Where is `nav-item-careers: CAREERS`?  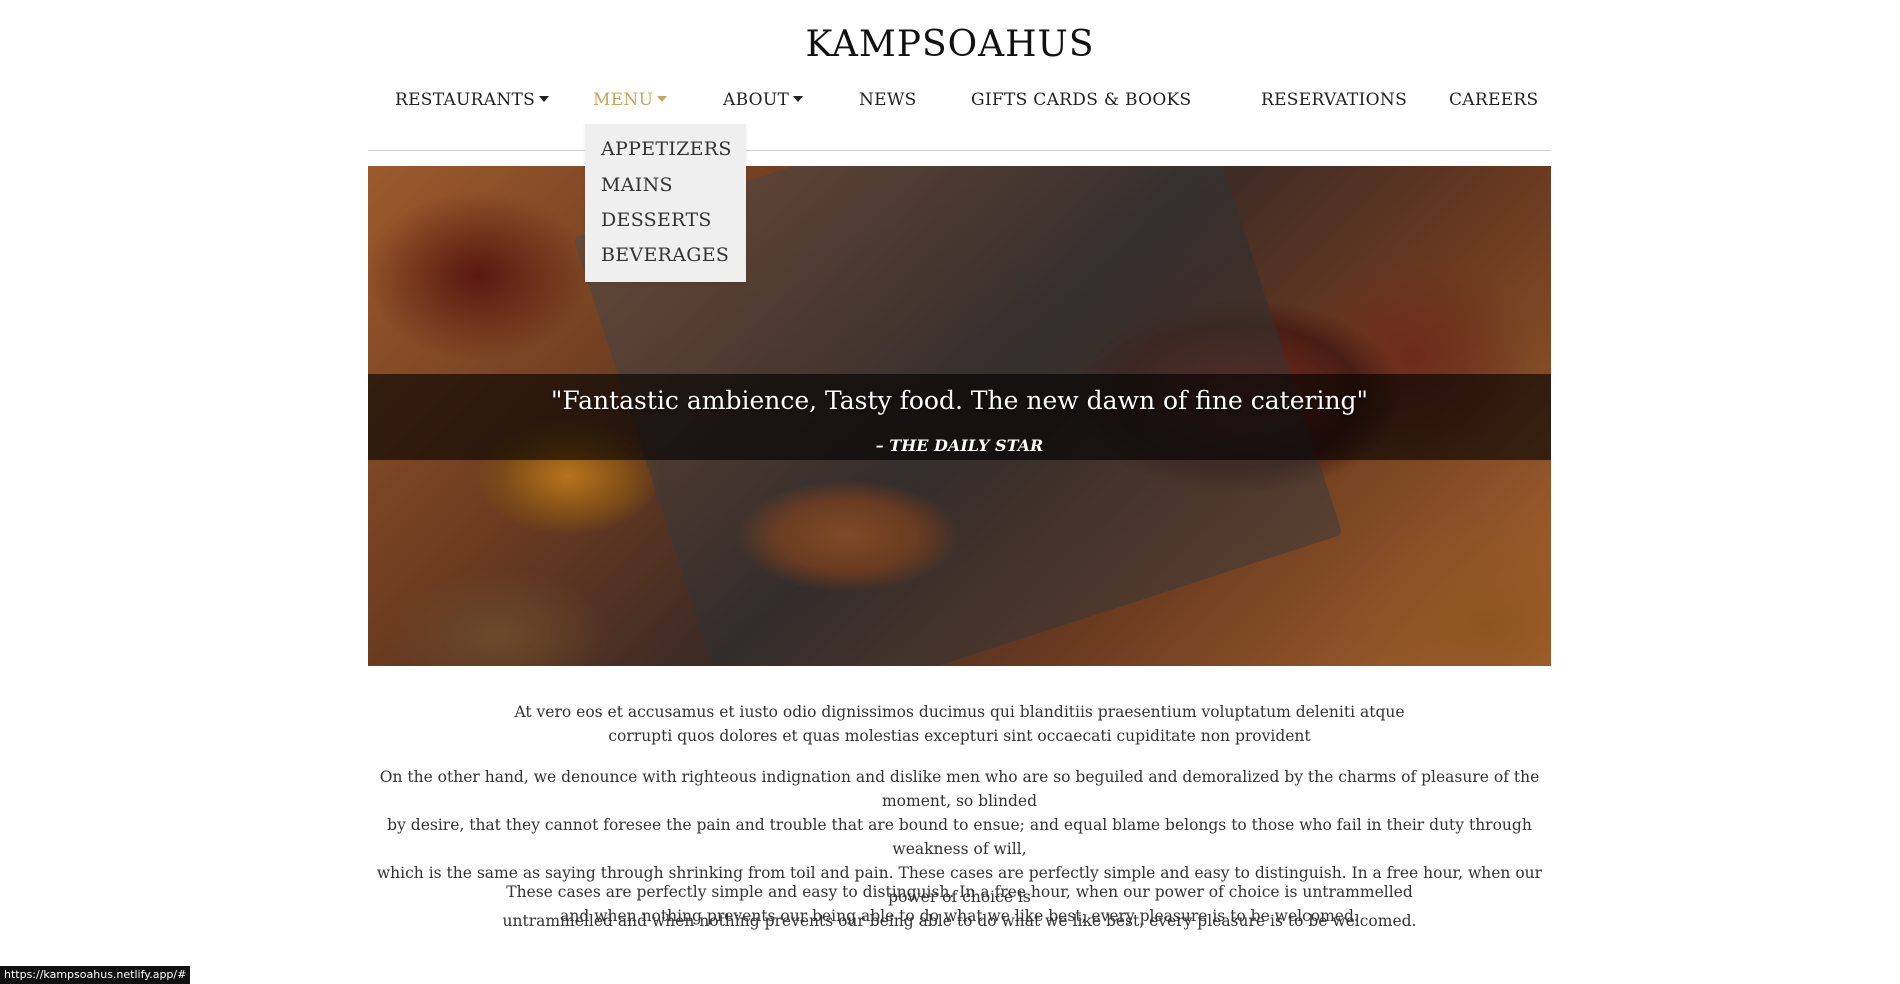
nav-item-careers: CAREERS is located at coordinates (1493, 100).